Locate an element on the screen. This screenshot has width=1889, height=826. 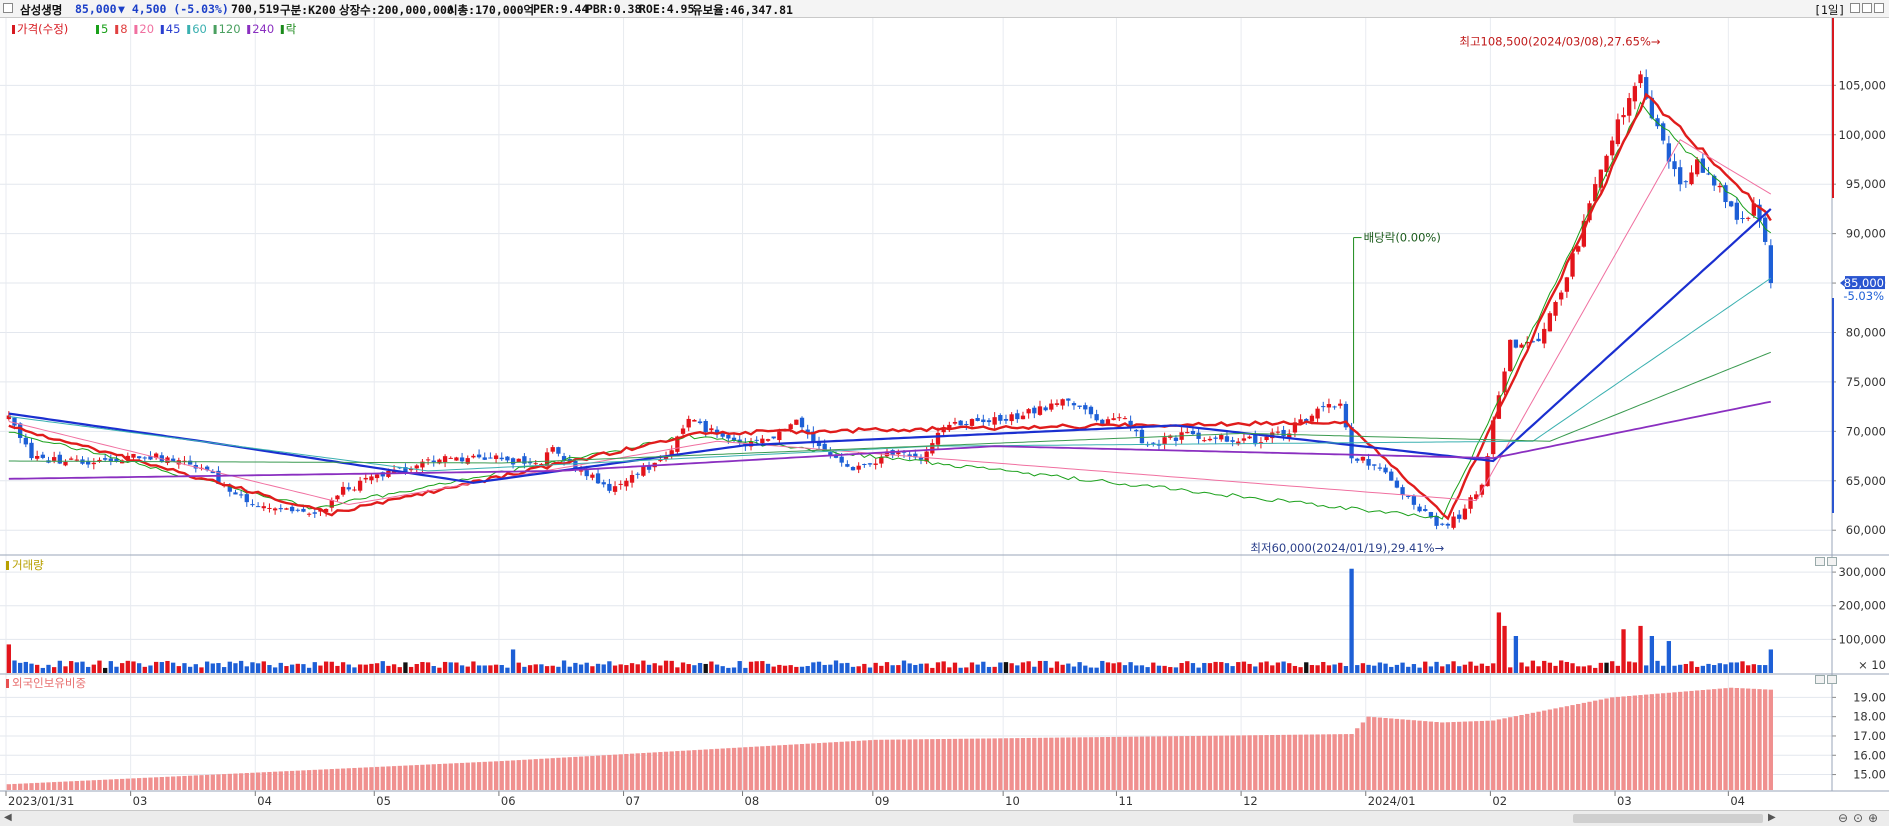
scroll-thumb is located at coordinates (1668, 818).